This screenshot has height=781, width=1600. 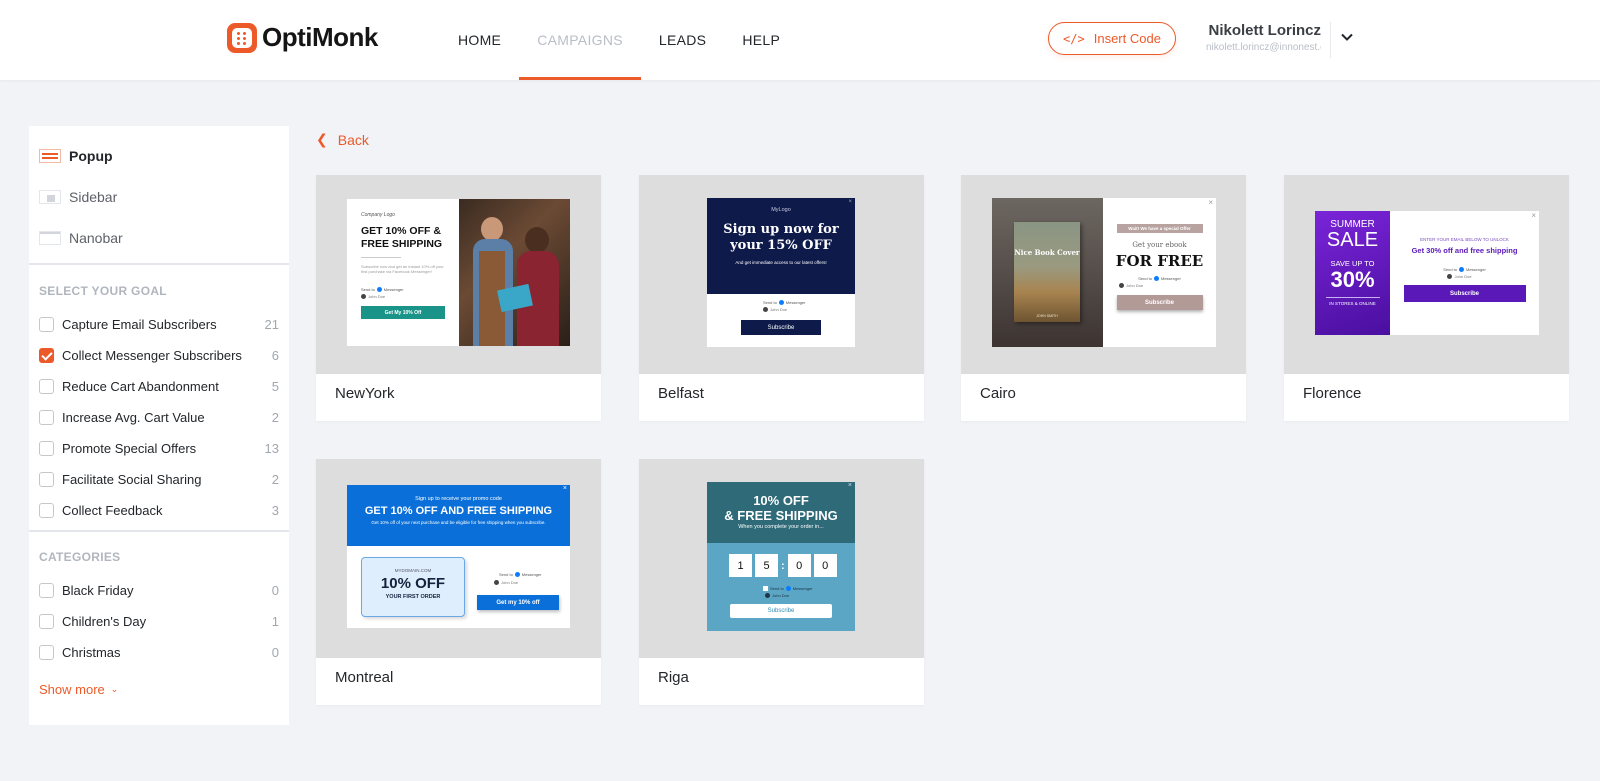 I want to click on sidebar-type-icon, so click(x=50, y=197).